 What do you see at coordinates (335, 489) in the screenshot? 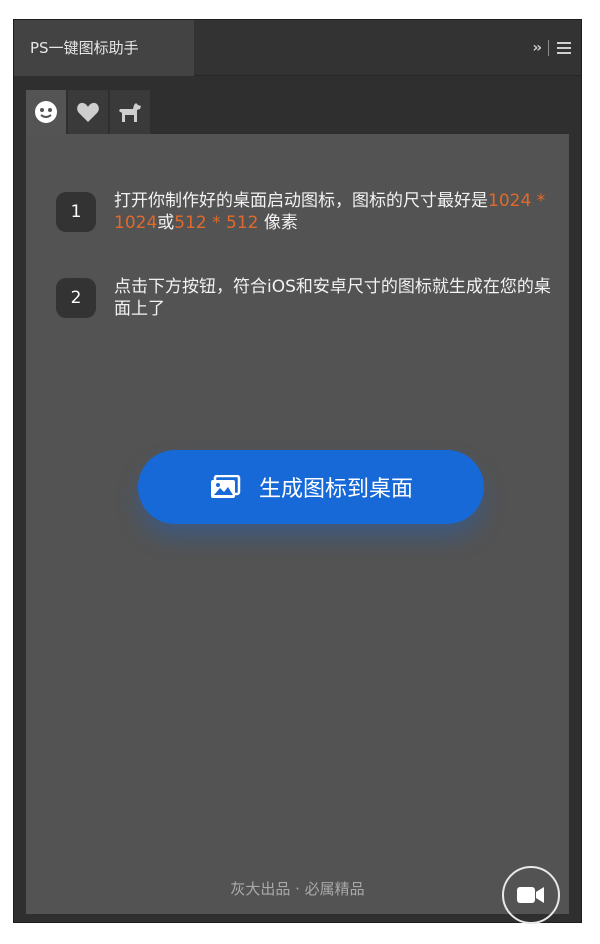
I see `generate-icons-label: 生成图标到桌面` at bounding box center [335, 489].